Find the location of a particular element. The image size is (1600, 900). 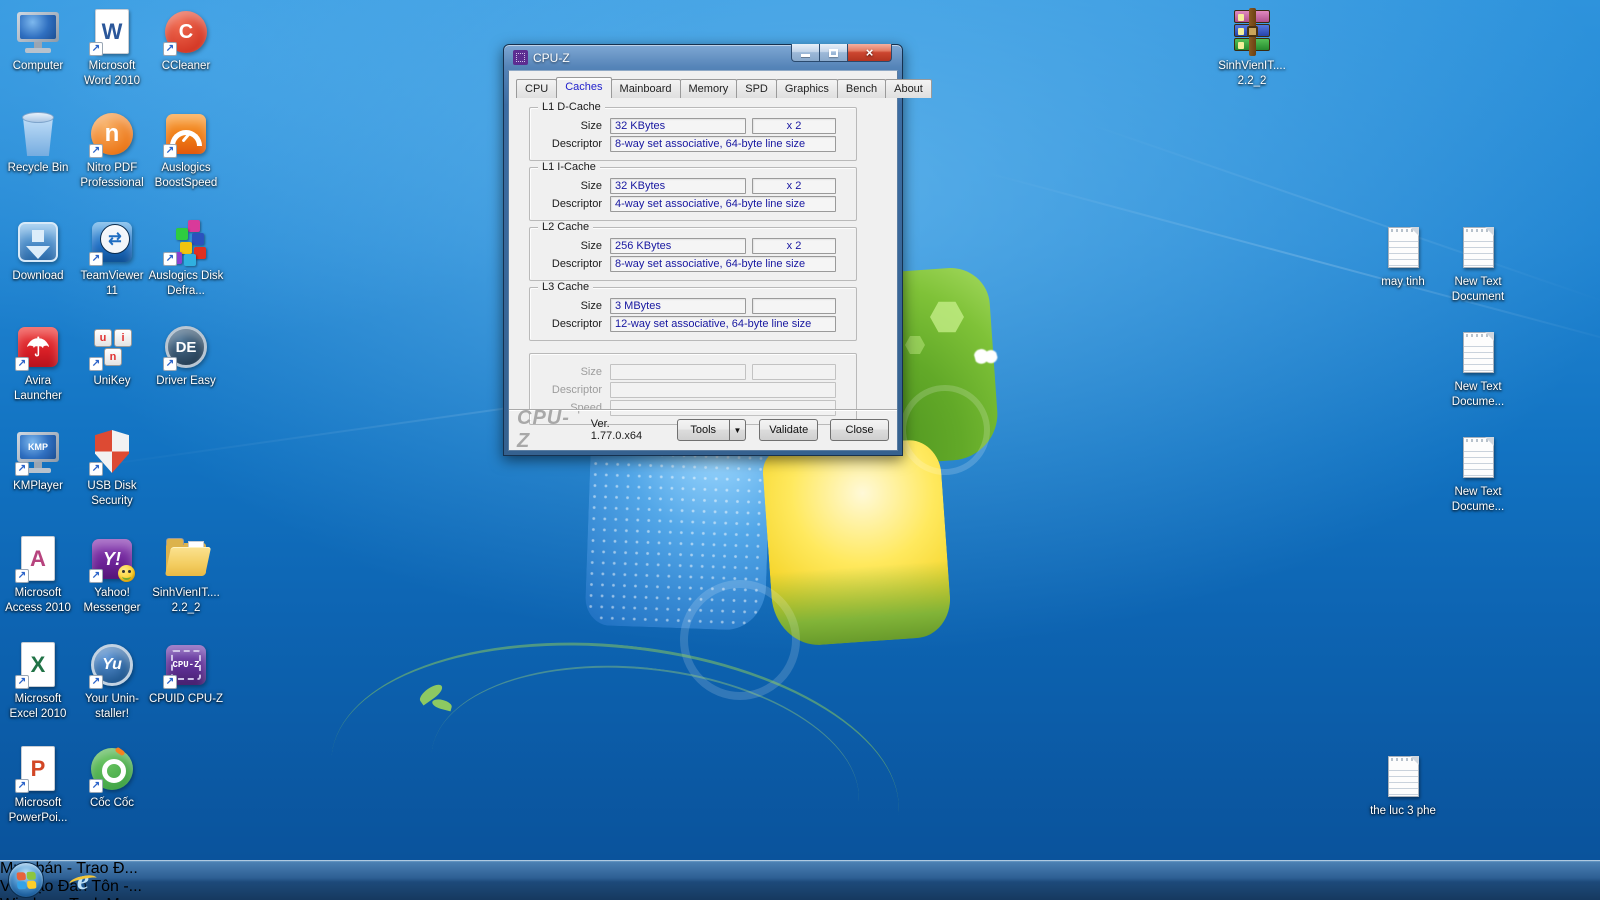

wallpaper-ring is located at coordinates (945, 430).